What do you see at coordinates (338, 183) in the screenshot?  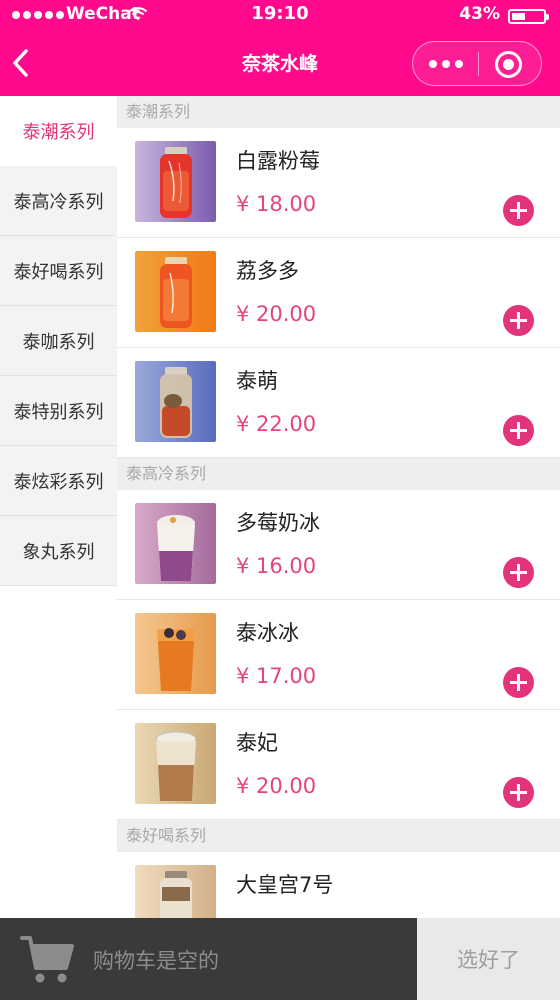 I see `product-item: 白露粉莓 ¥ 18.00` at bounding box center [338, 183].